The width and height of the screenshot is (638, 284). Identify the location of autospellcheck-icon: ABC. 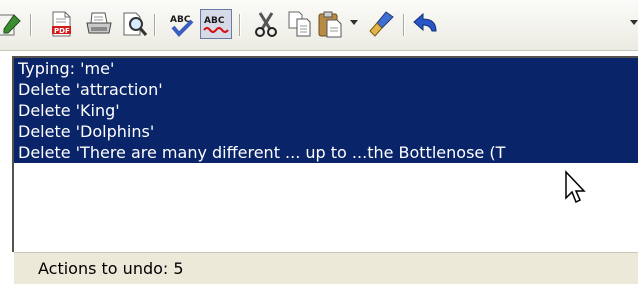
(216, 24).